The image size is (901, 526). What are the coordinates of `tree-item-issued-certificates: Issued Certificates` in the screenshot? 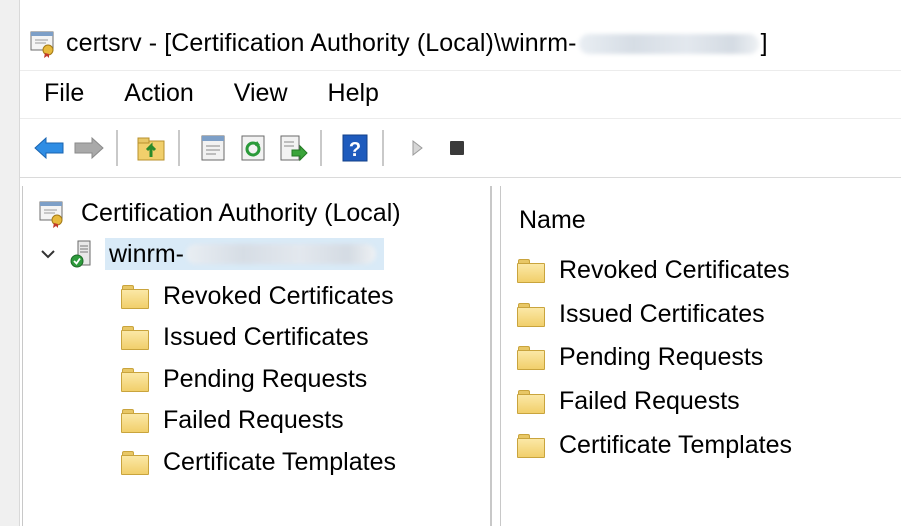 It's located at (245, 337).